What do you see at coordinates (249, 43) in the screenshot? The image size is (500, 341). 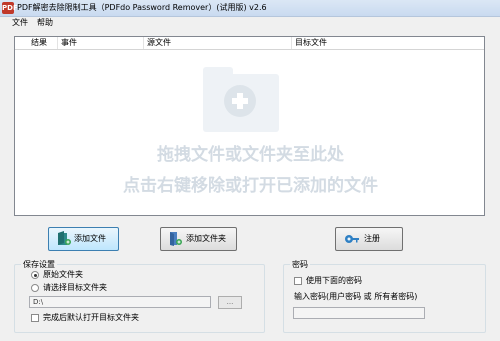 I see `list-header: 结果 事件 源文件 目标文件` at bounding box center [249, 43].